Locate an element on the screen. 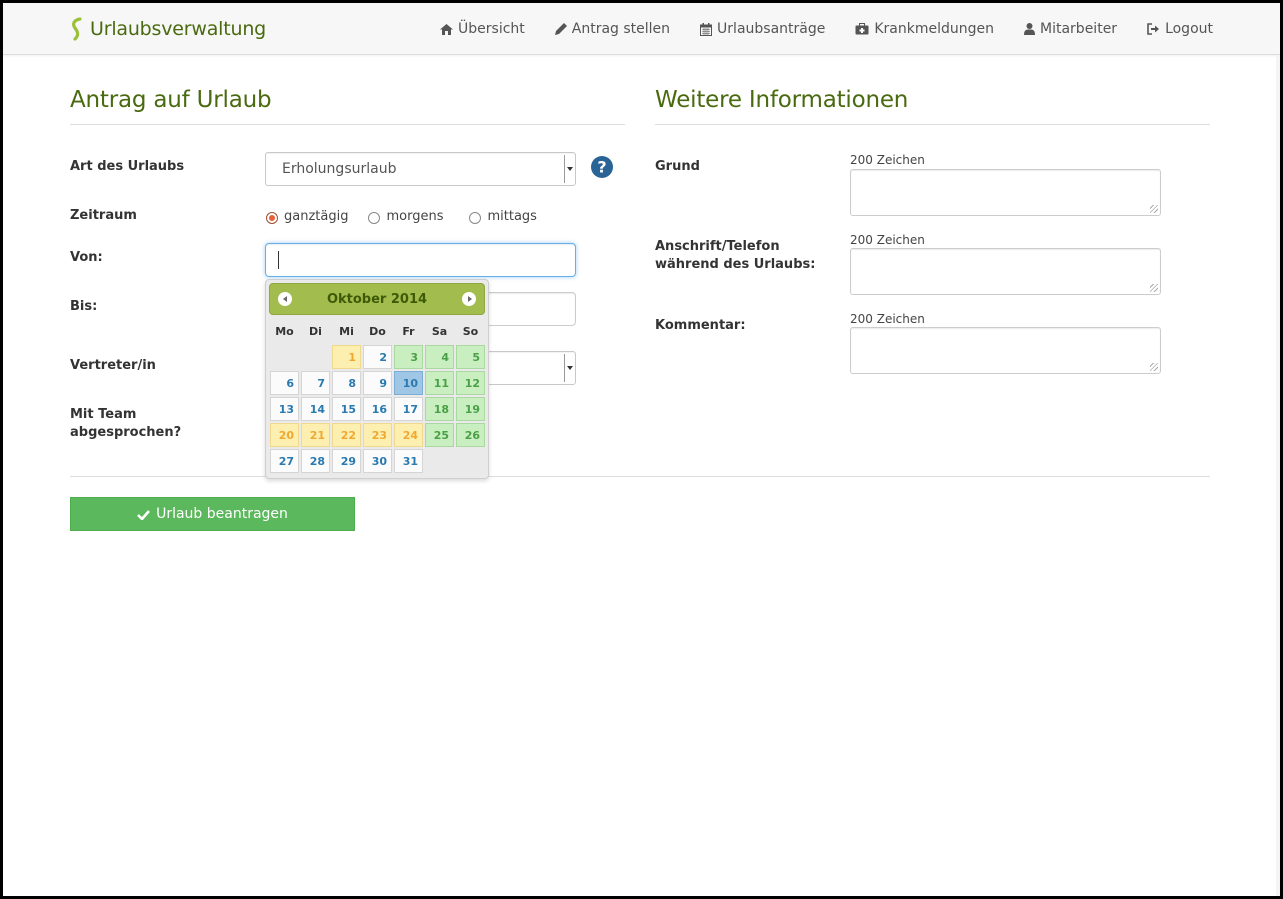 The height and width of the screenshot is (899, 1283). day-19: 19 is located at coordinates (470, 409).